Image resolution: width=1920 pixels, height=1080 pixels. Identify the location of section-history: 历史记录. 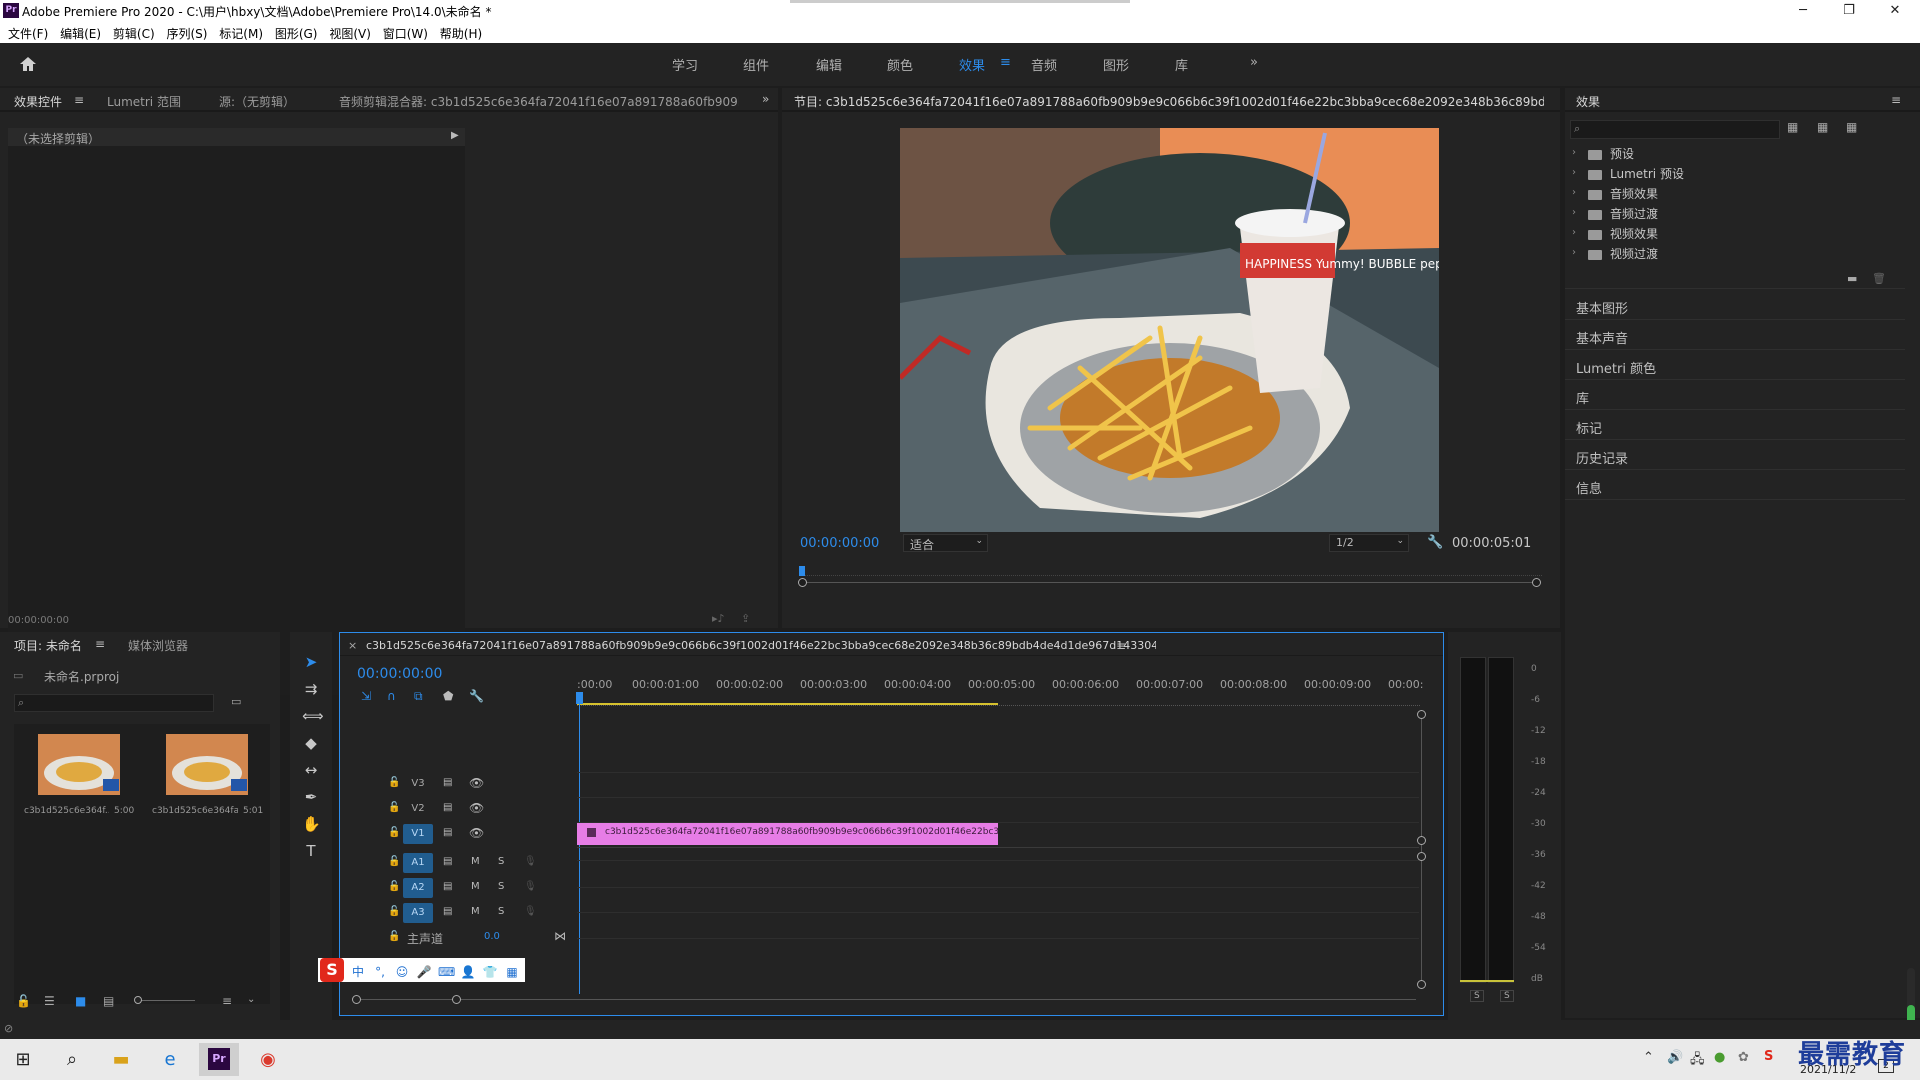
(1735, 455).